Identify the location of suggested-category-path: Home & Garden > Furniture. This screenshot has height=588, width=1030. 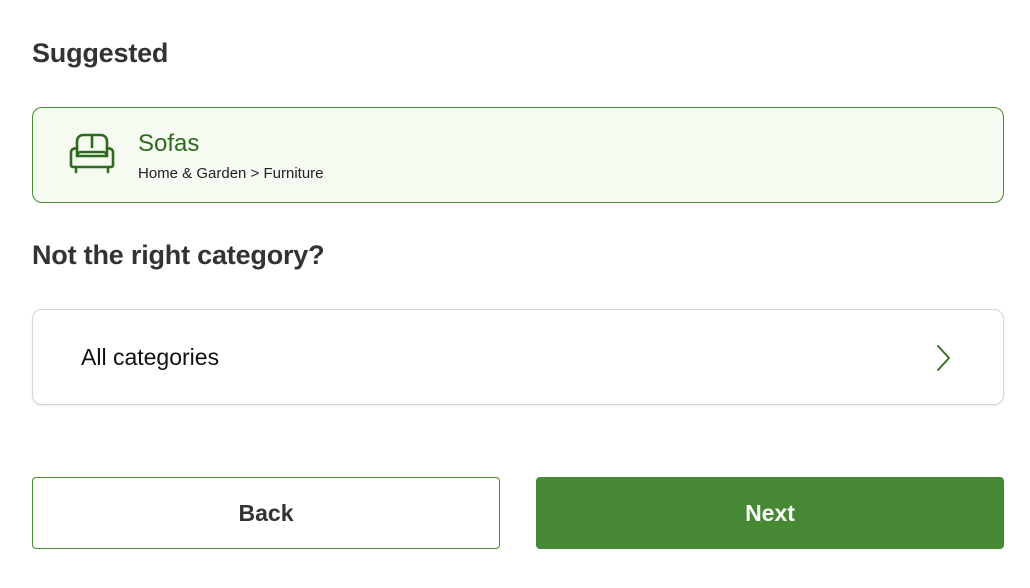
(231, 173).